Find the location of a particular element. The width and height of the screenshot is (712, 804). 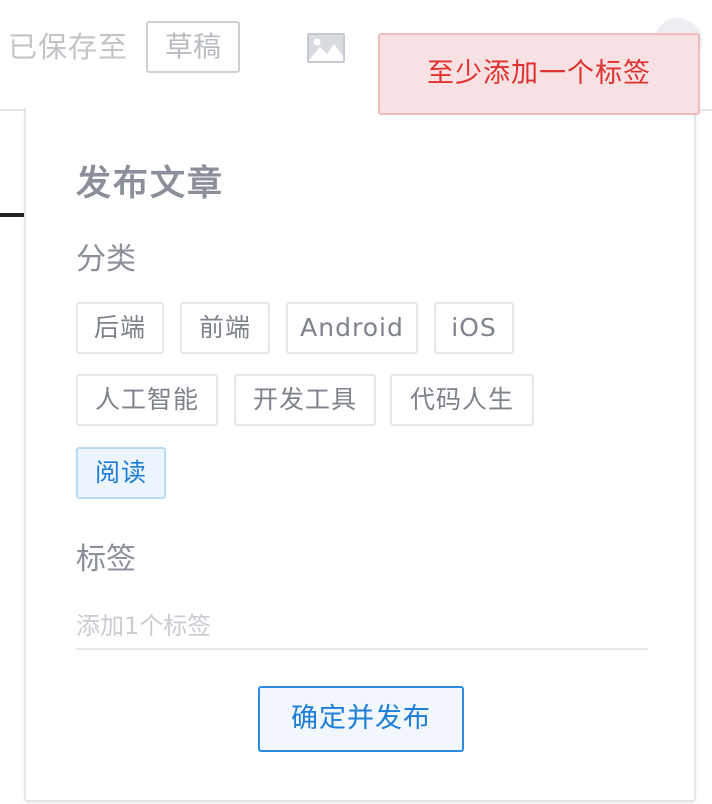

tags-label: 标签 is located at coordinates (106, 559).